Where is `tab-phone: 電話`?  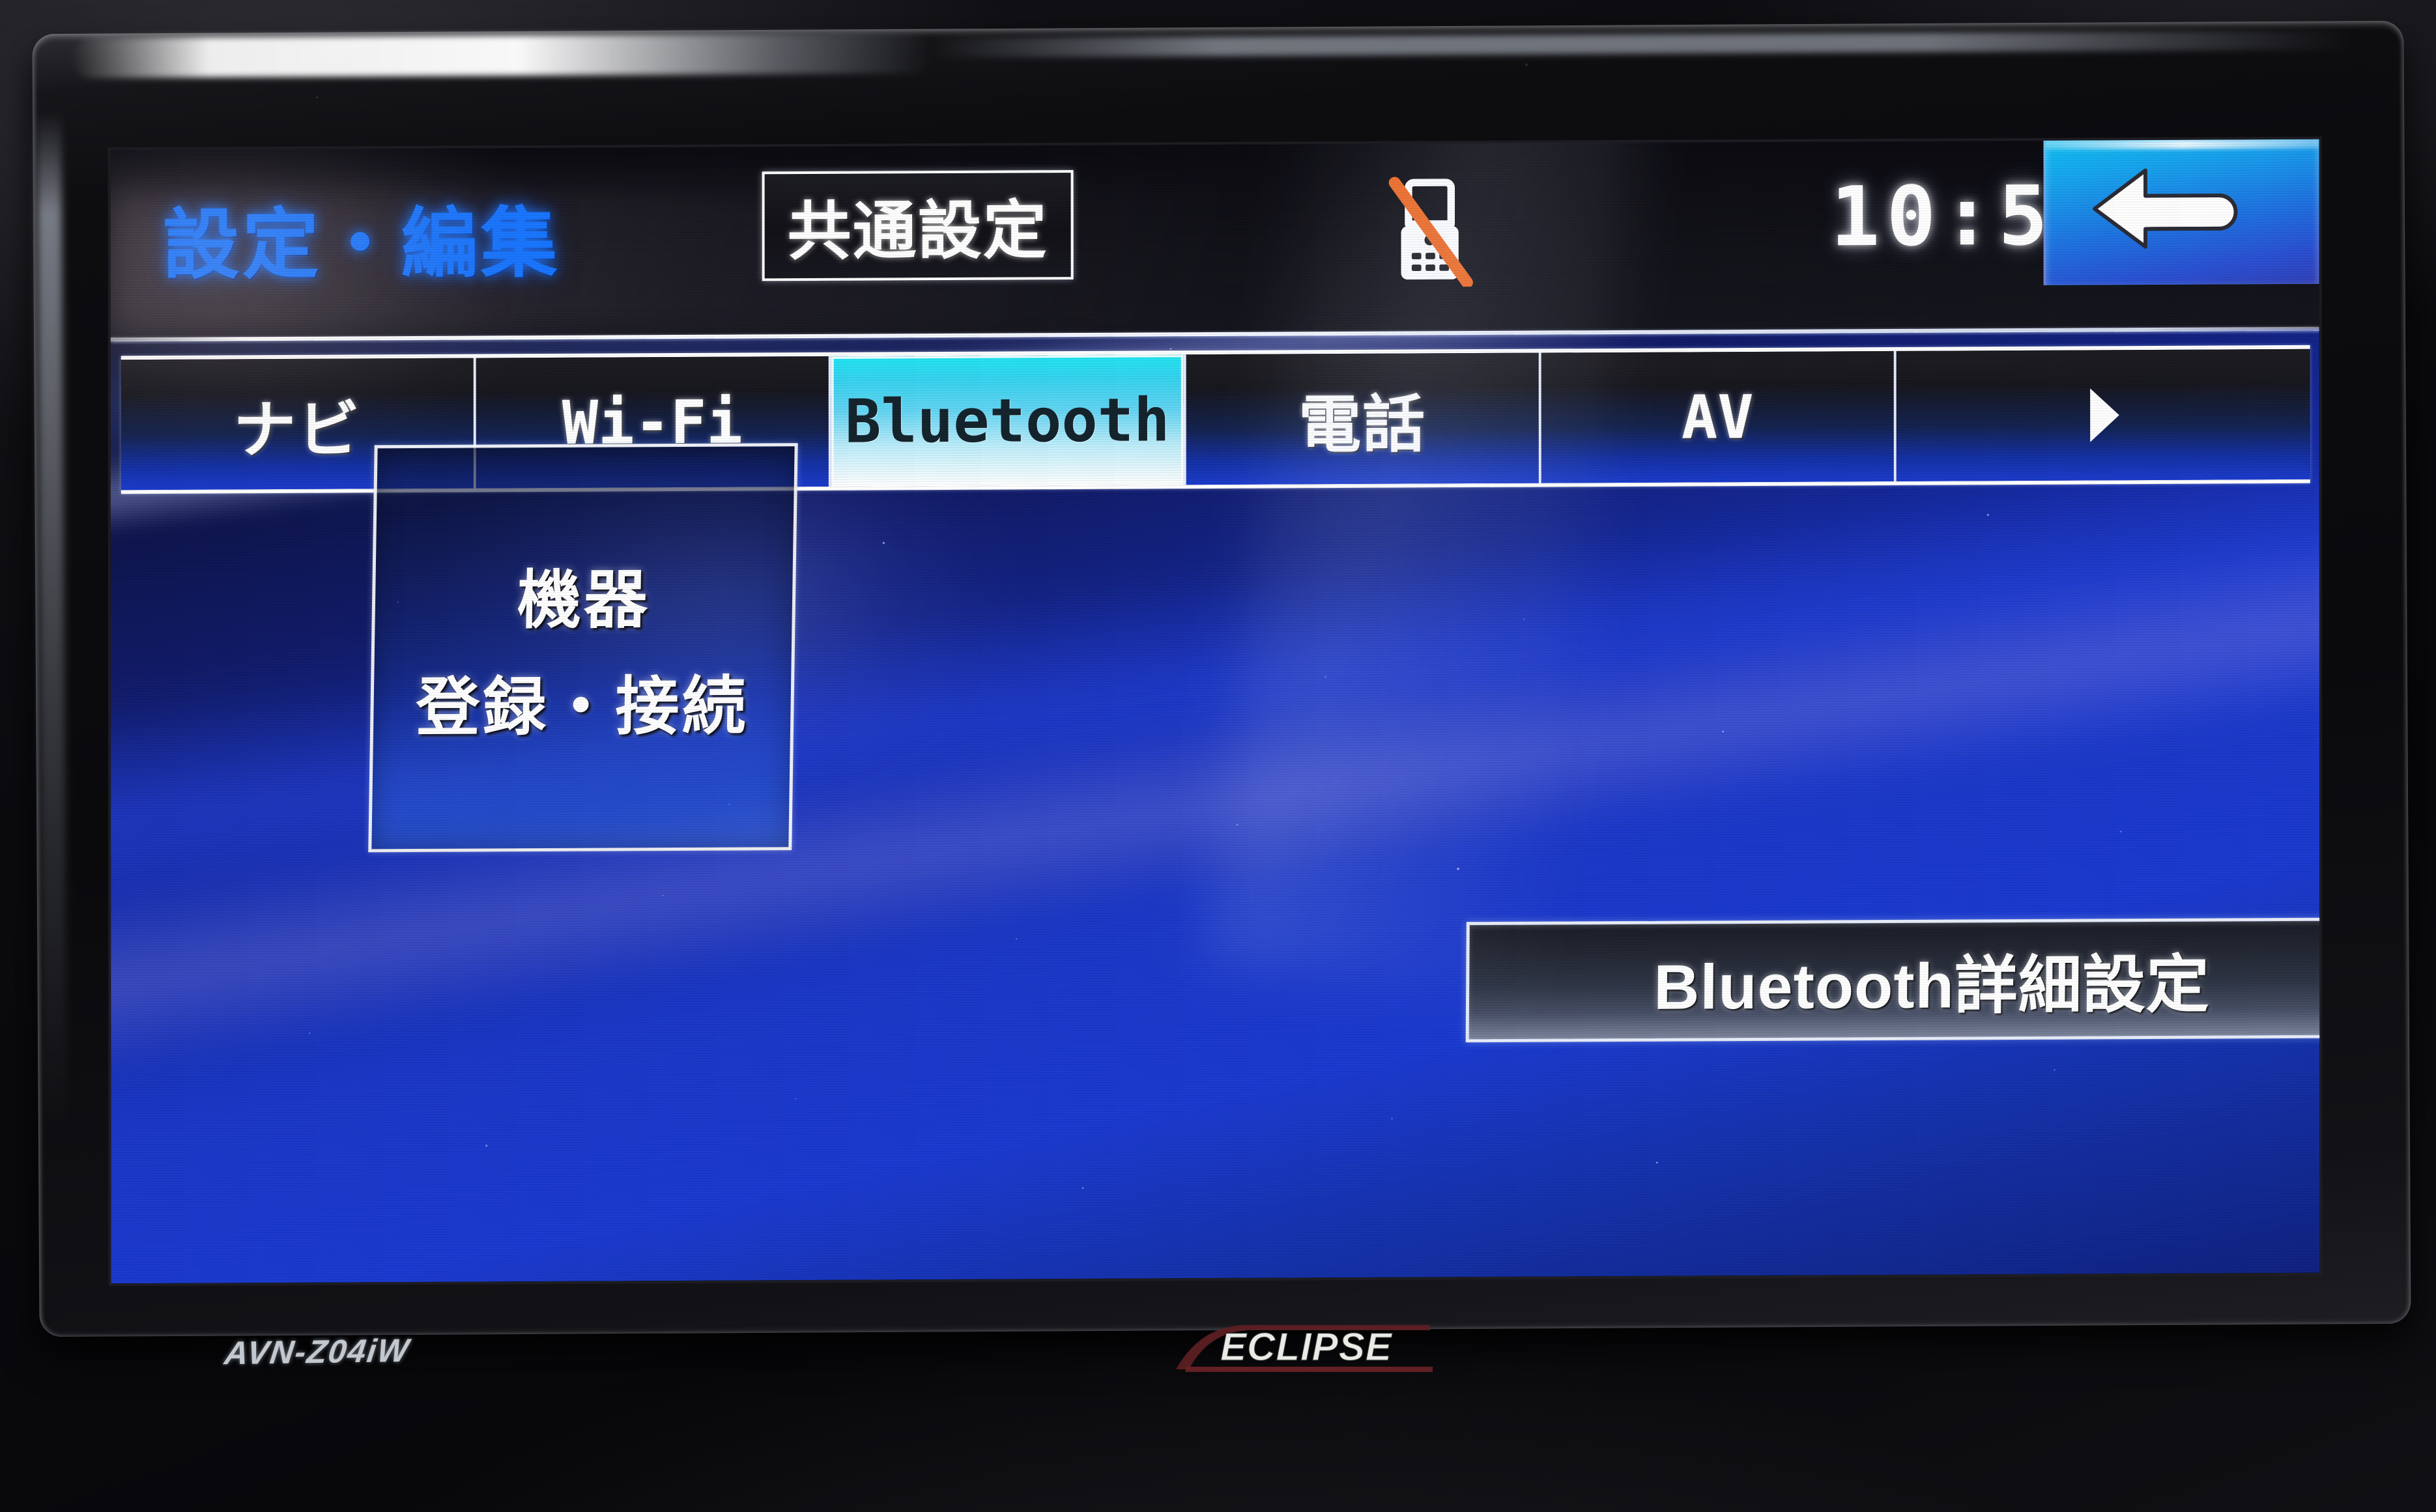
tab-phone: 電話 is located at coordinates (1363, 419).